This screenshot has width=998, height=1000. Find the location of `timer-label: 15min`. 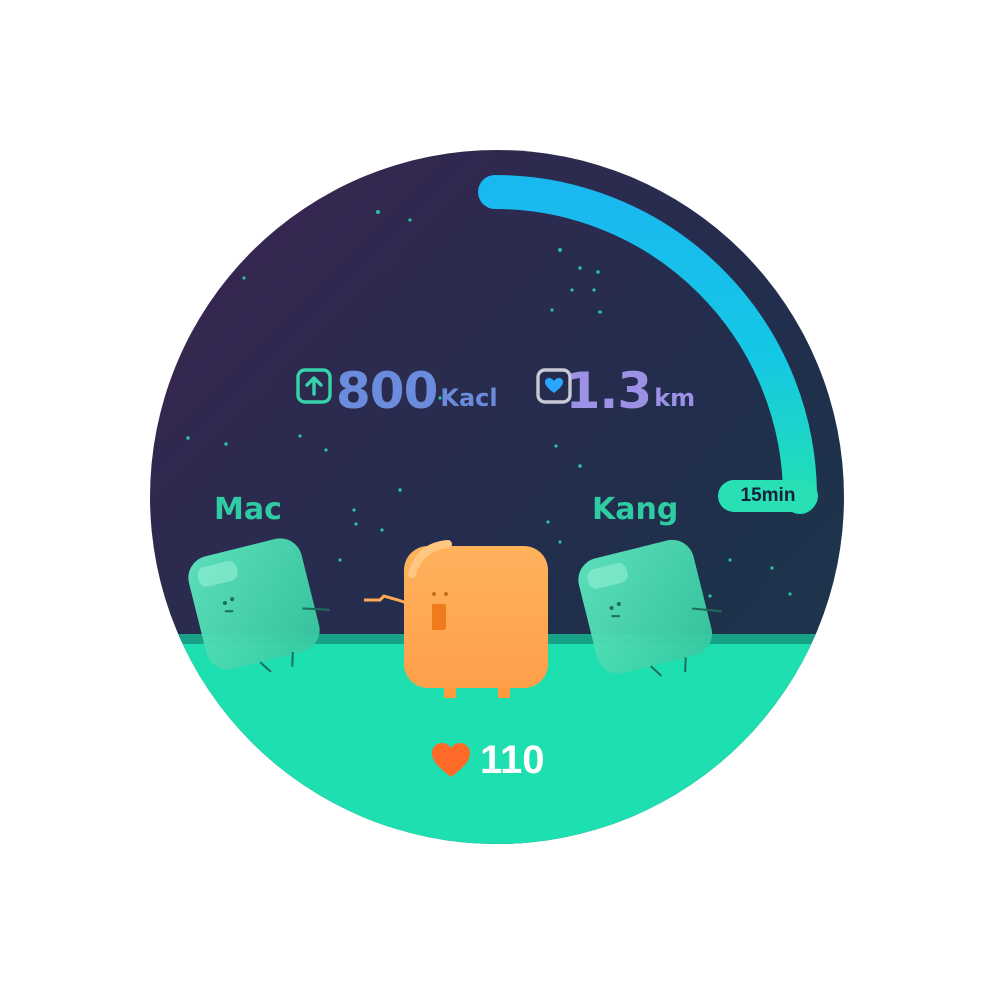

timer-label: 15min is located at coordinates (768, 496).